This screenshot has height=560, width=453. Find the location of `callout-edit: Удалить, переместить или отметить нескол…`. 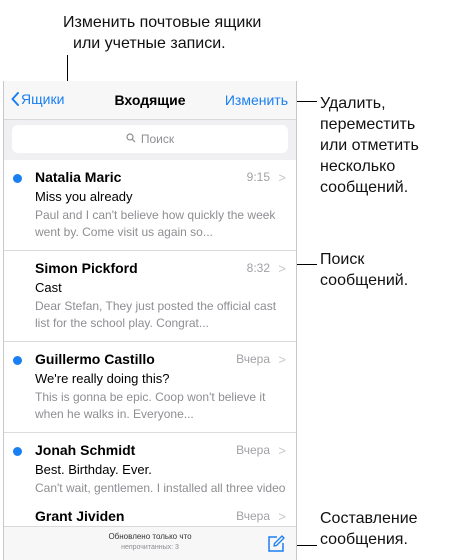

callout-edit: Удалить, переместить или отметить нескол… is located at coordinates (369, 145).